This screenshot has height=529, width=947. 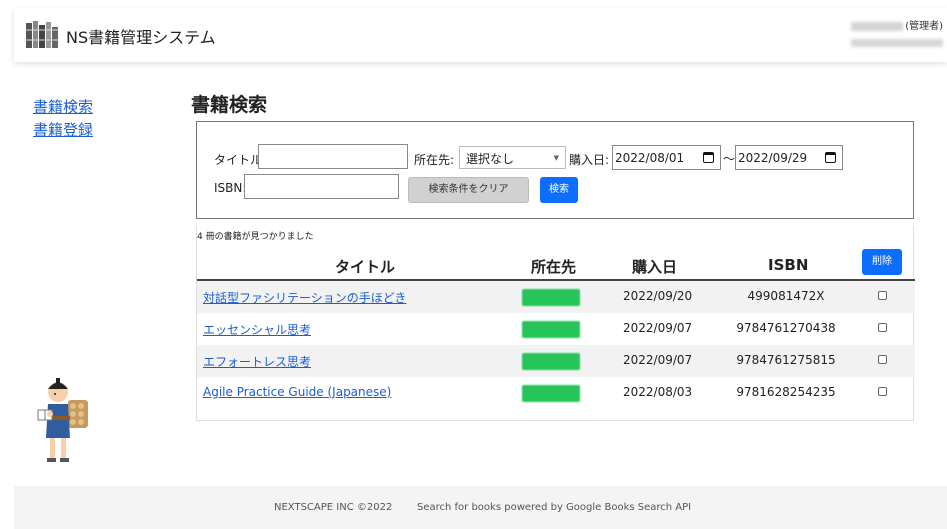 I want to click on result-count: 4 冊の書籍が見つかりました, so click(x=255, y=237).